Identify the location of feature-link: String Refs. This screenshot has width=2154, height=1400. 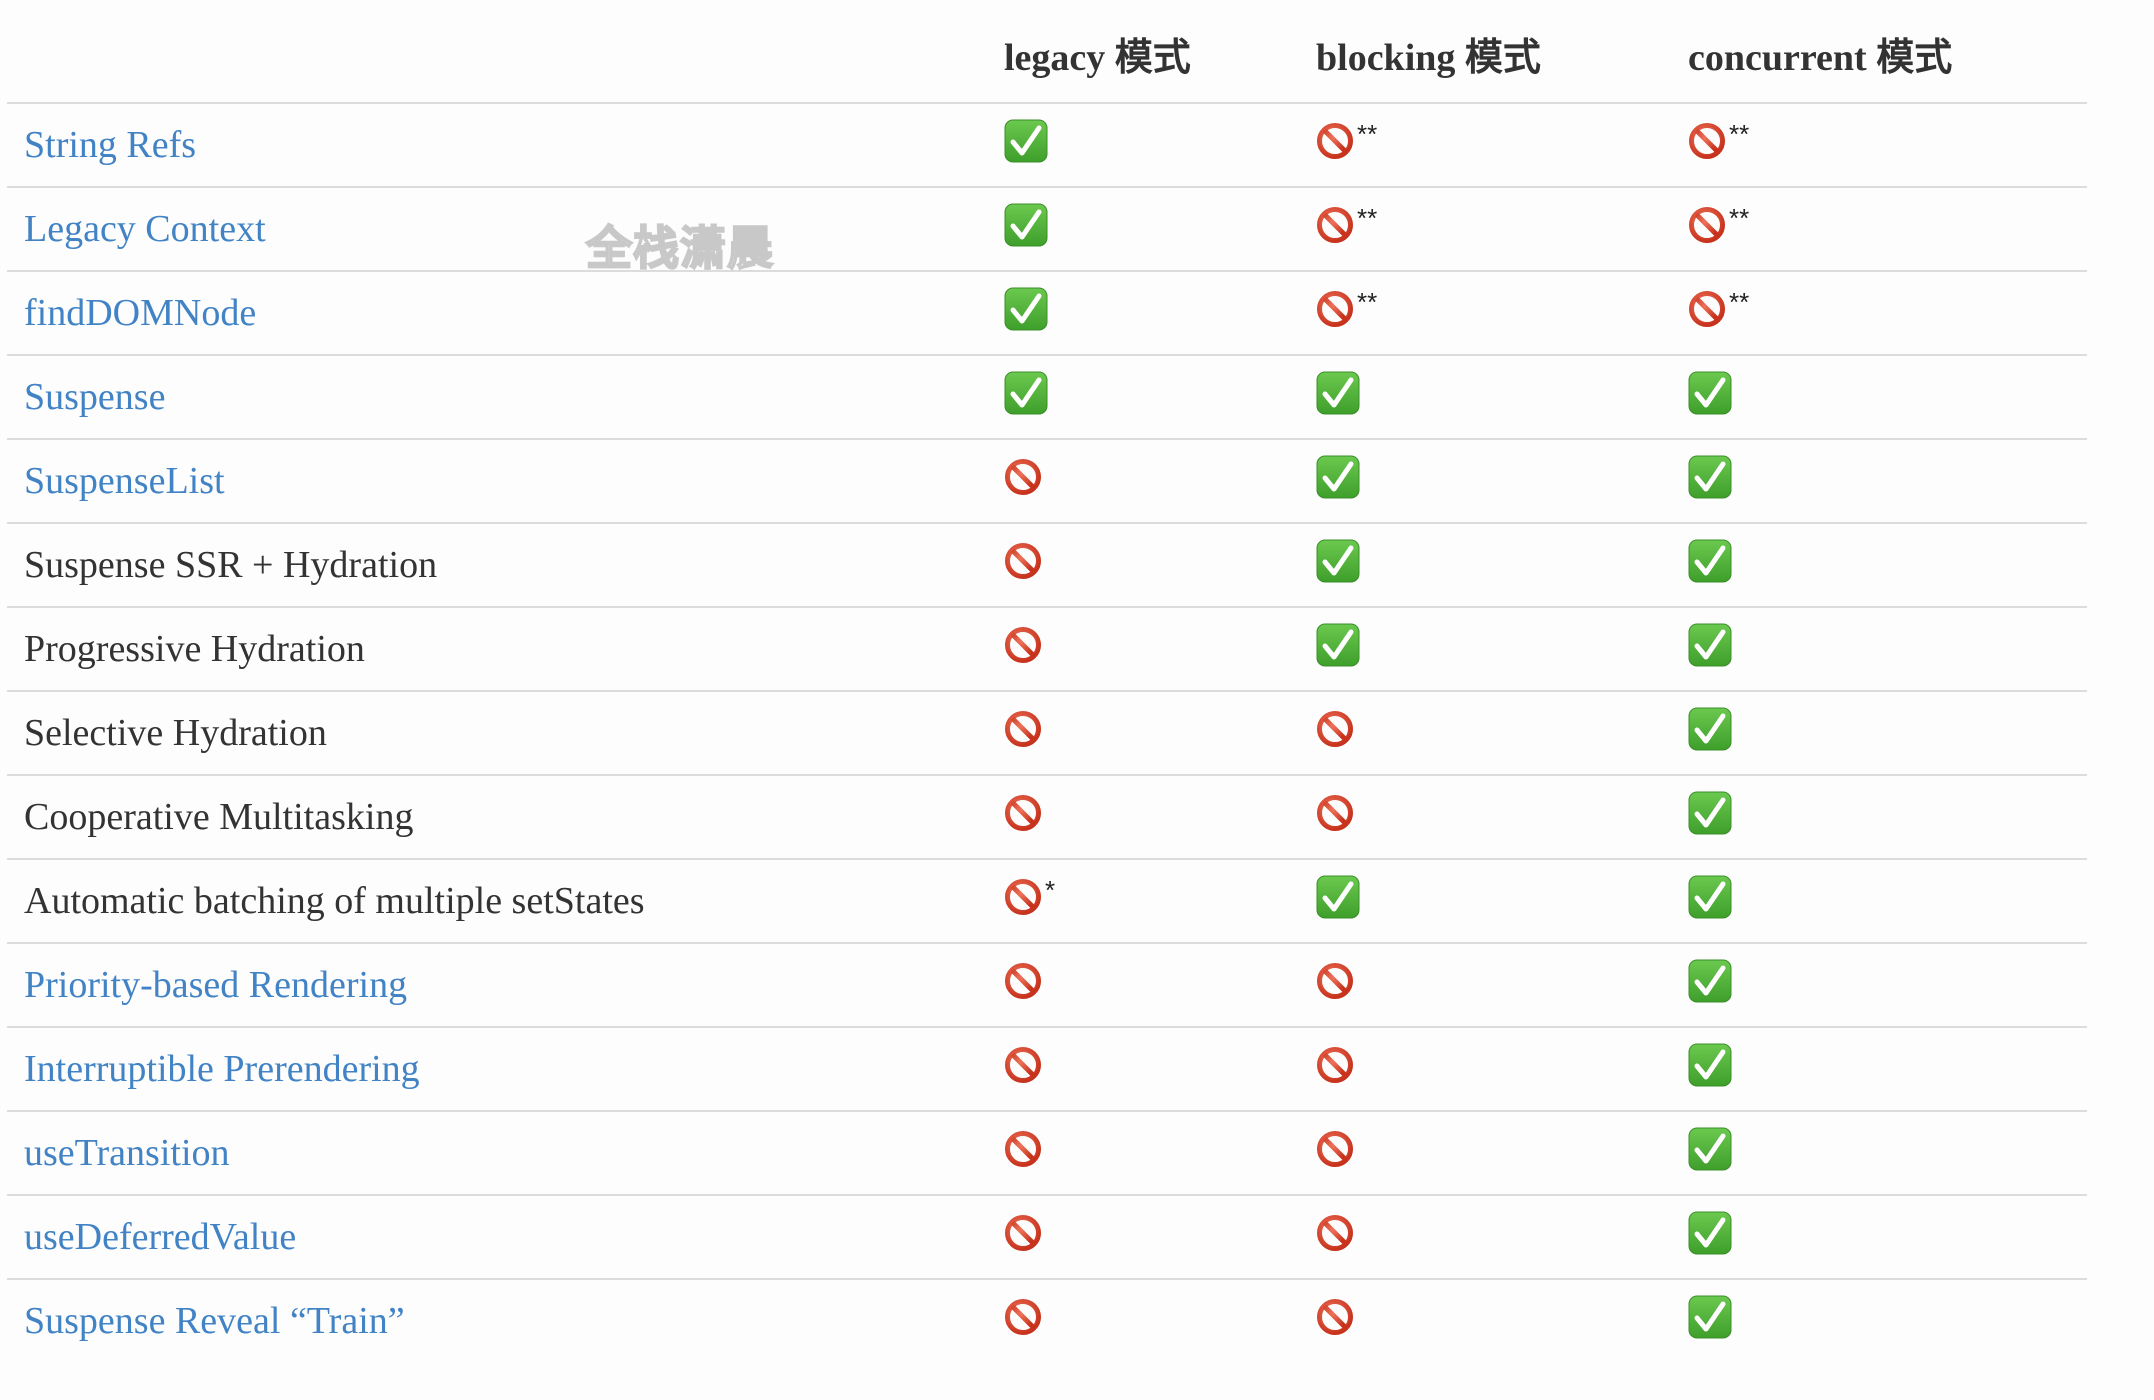
(110, 145).